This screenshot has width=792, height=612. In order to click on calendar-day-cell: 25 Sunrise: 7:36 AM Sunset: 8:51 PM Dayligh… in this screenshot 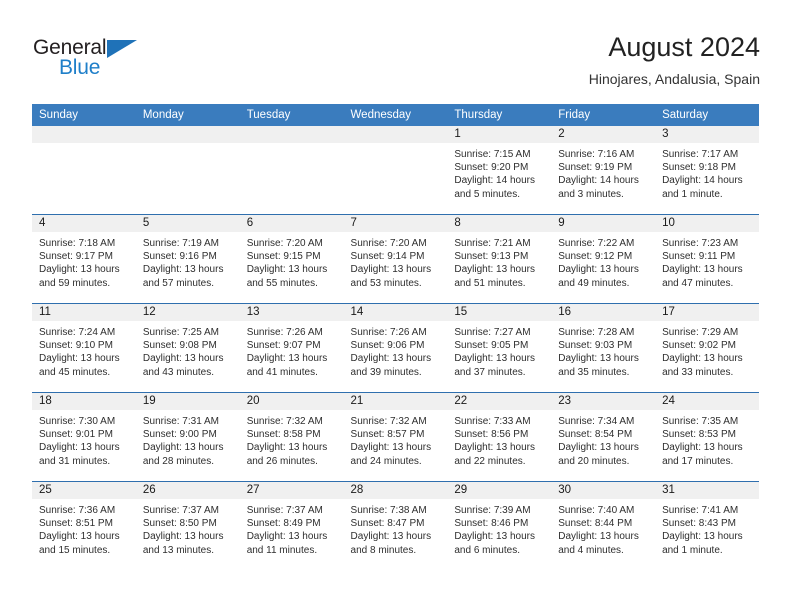, I will do `click(84, 525)`.